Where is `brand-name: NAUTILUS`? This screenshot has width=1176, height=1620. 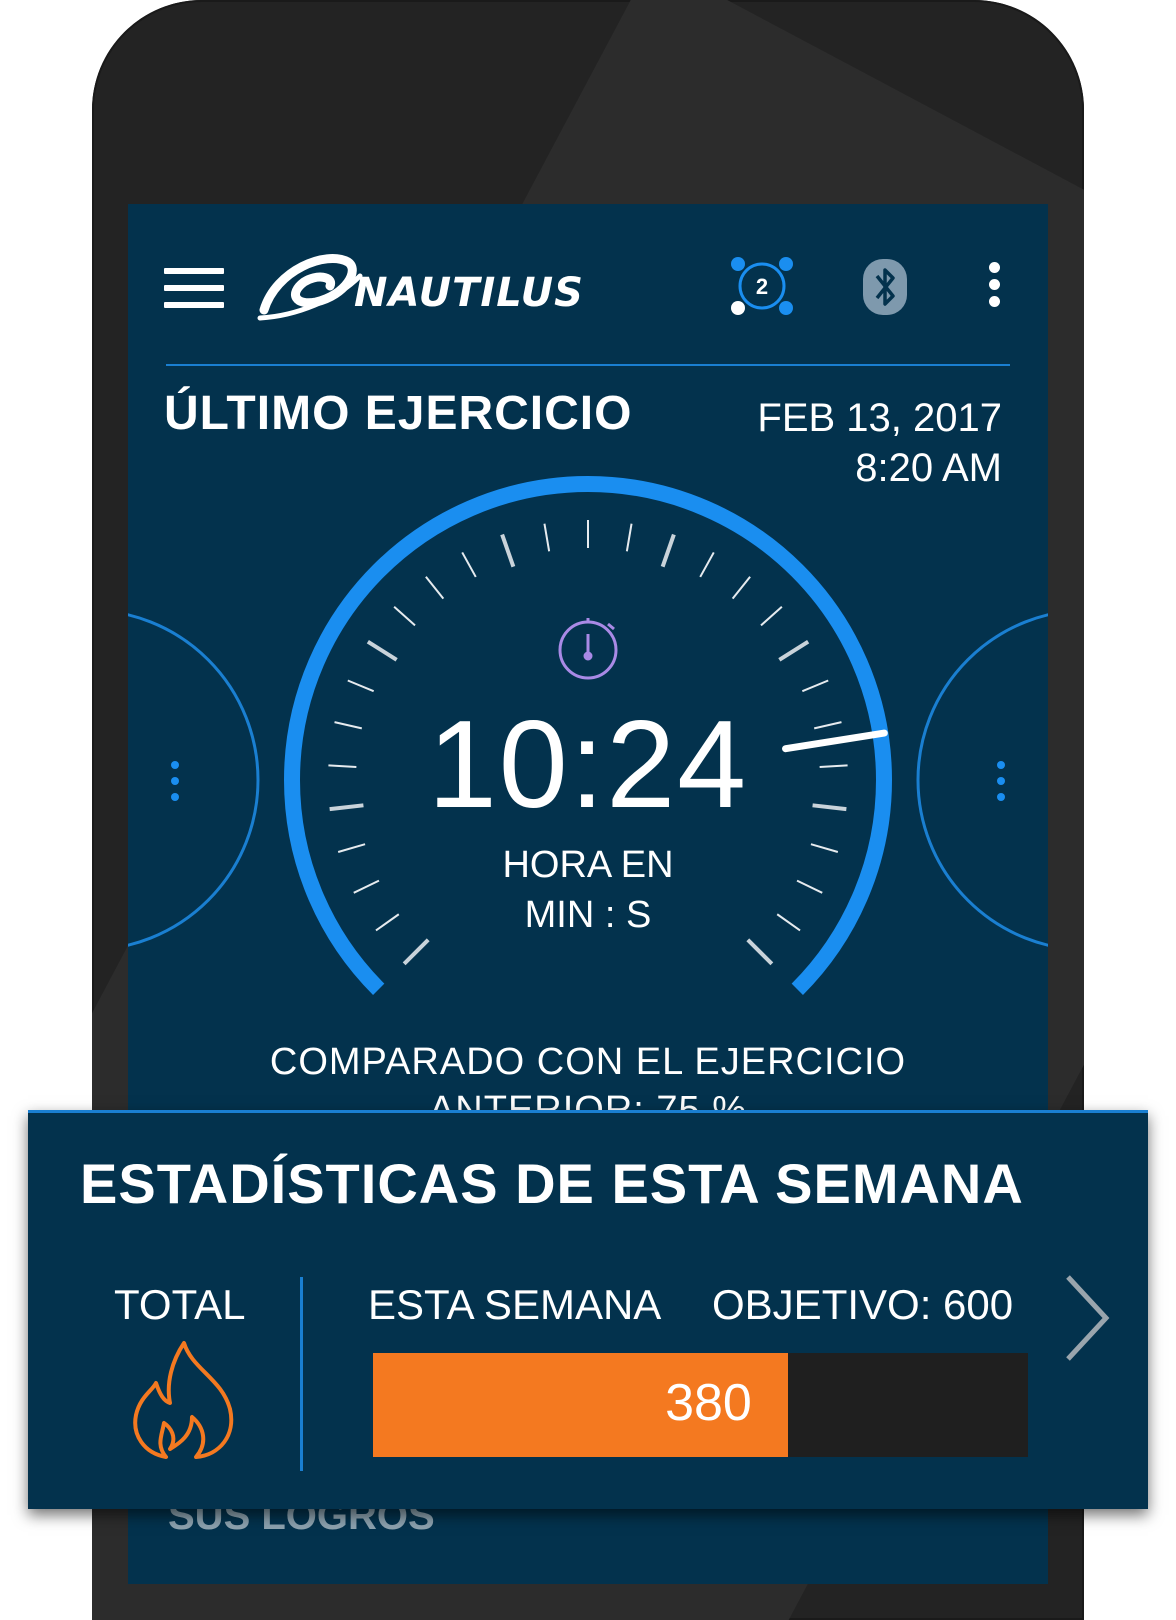 brand-name: NAUTILUS is located at coordinates (469, 293).